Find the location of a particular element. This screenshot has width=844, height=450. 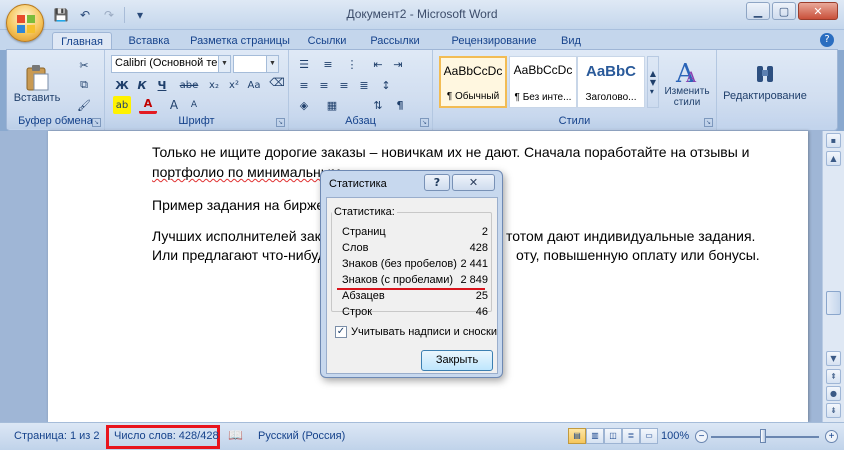

status-word-count: Число слов: 428/428 is located at coordinates (166, 436).